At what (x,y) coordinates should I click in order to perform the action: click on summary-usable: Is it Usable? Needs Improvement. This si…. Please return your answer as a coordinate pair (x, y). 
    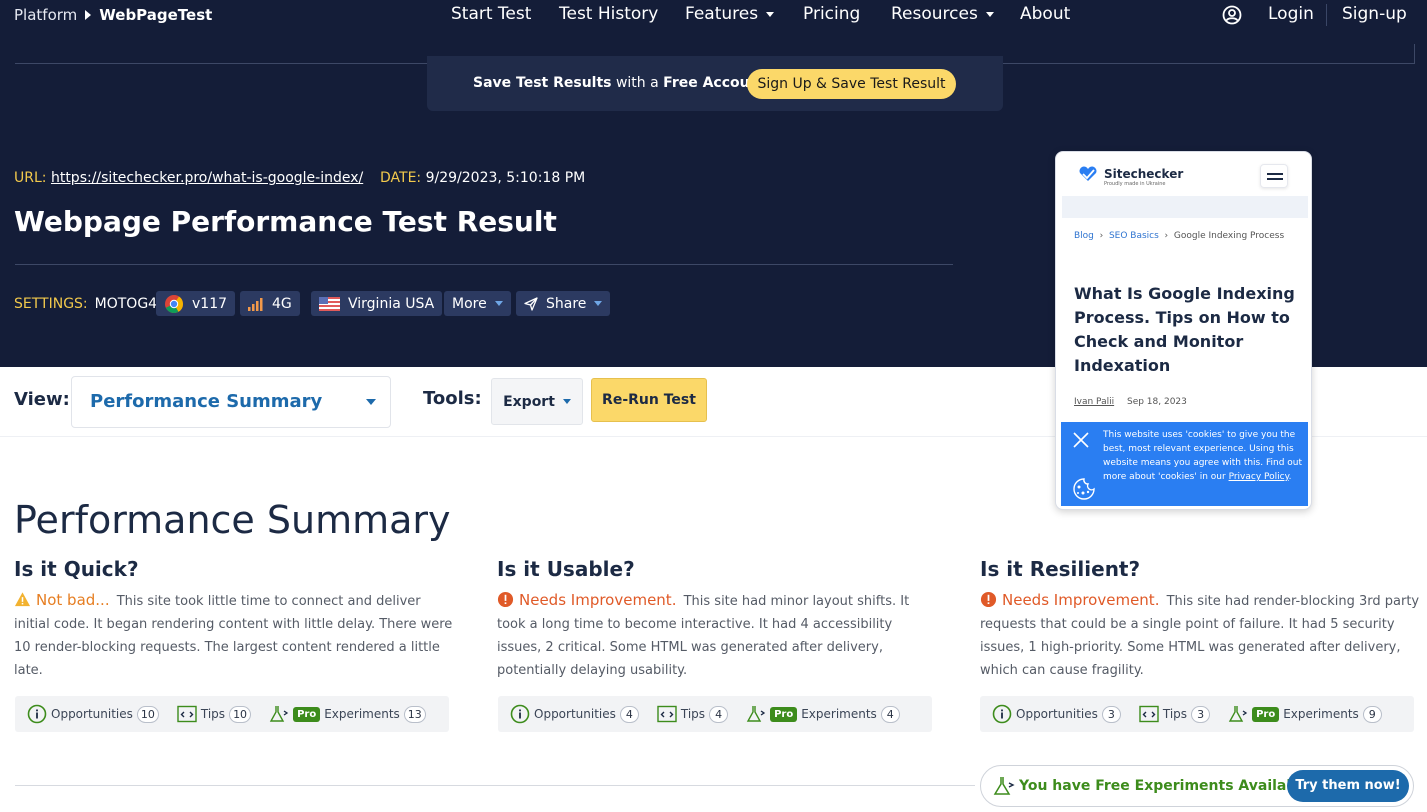
    Looking at the image, I should click on (717, 619).